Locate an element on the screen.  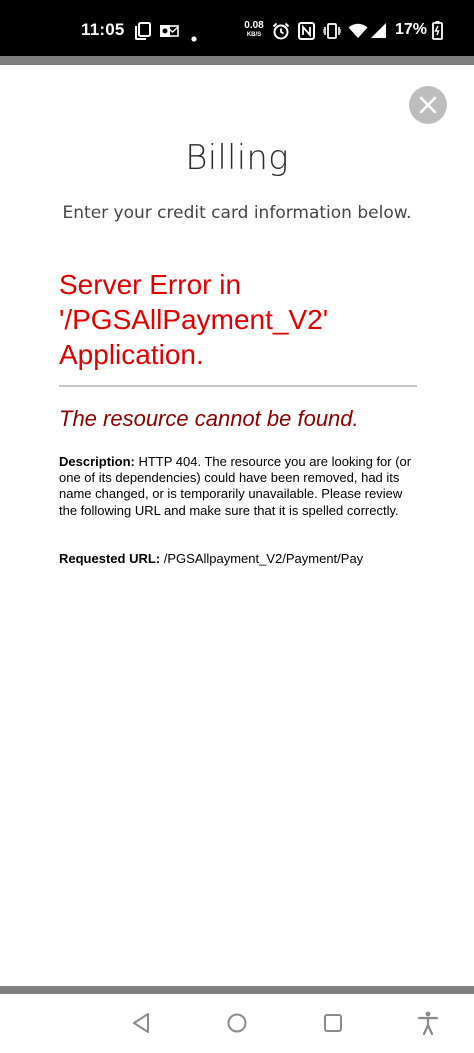
navigation-bar is located at coordinates (237, 1023).